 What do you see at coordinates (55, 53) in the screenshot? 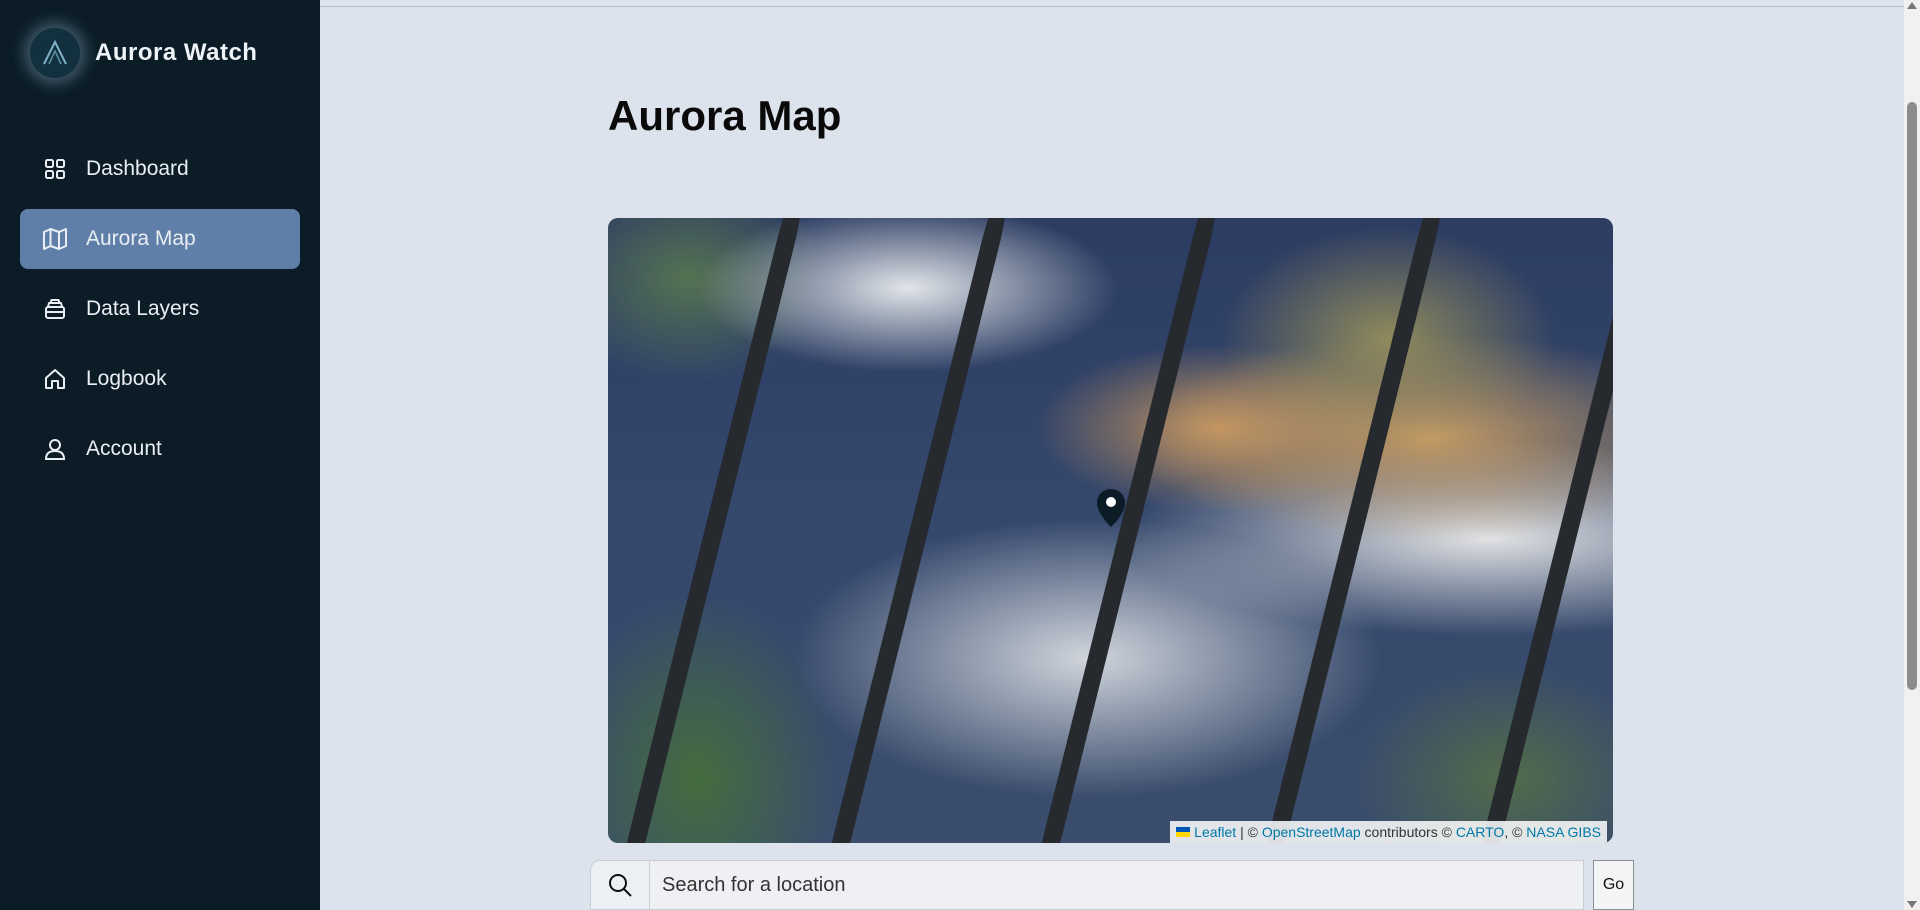
I see `aurora-logo-icon` at bounding box center [55, 53].